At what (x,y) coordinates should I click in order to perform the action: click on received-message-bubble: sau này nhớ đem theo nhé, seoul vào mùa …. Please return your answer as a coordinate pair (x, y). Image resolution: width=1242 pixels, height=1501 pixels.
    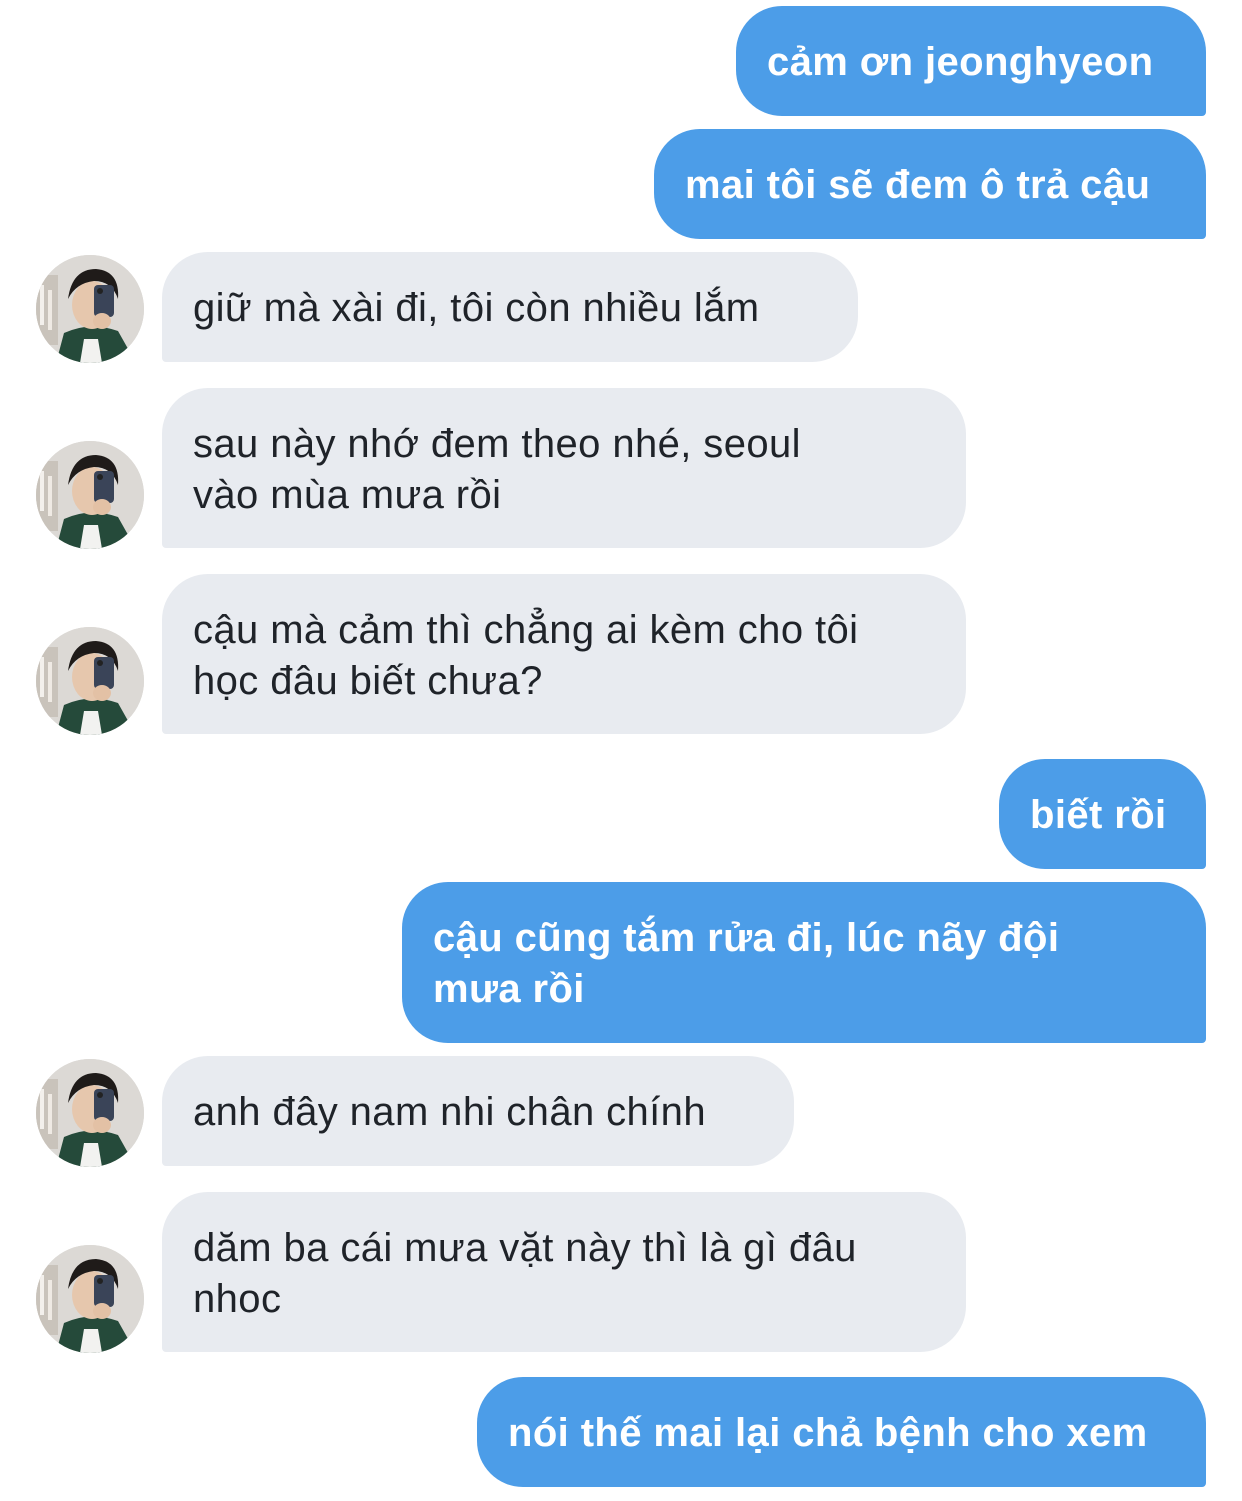
    Looking at the image, I should click on (564, 468).